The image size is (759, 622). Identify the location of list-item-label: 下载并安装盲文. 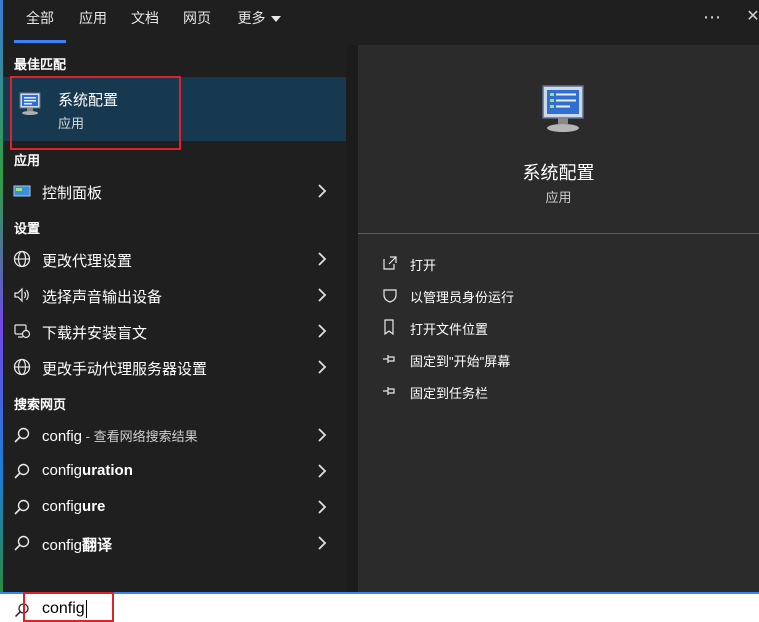
(95, 333).